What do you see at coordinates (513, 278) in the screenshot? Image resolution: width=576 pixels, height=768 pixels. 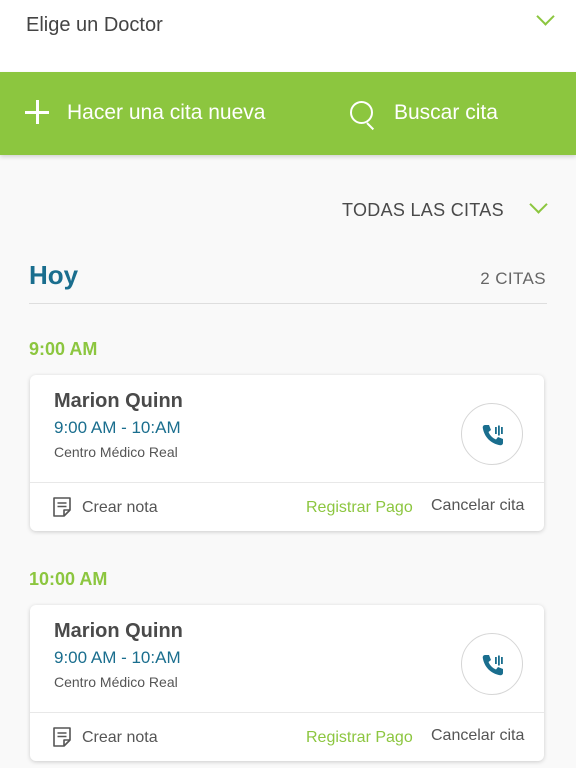 I see `appointment-count: 2 CITAS` at bounding box center [513, 278].